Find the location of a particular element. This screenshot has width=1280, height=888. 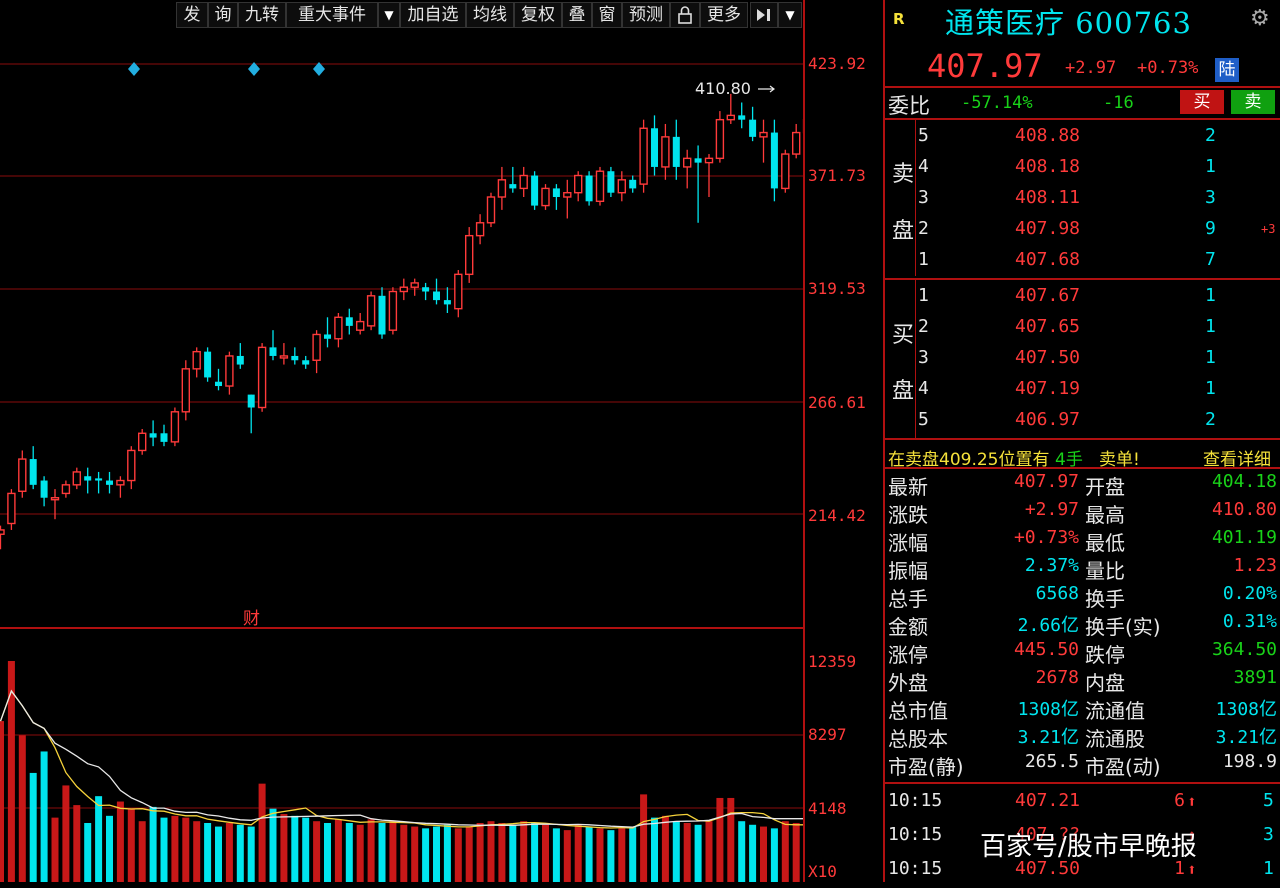

watermark: 百家号/股市早晚报 is located at coordinates (1088, 847).